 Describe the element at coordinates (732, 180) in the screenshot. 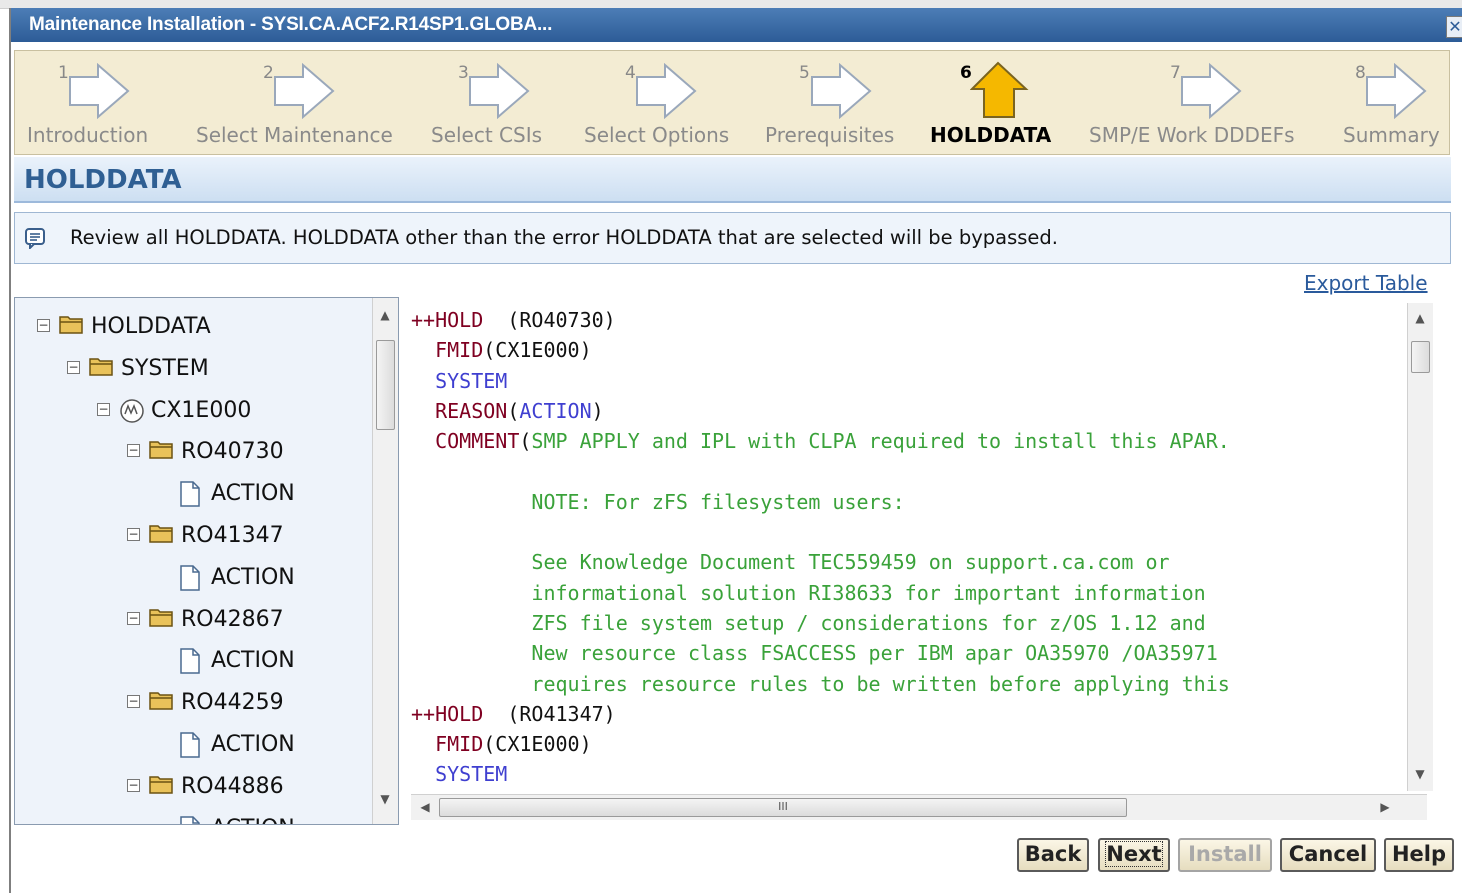

I see `section-header: HOLDDATA` at that location.